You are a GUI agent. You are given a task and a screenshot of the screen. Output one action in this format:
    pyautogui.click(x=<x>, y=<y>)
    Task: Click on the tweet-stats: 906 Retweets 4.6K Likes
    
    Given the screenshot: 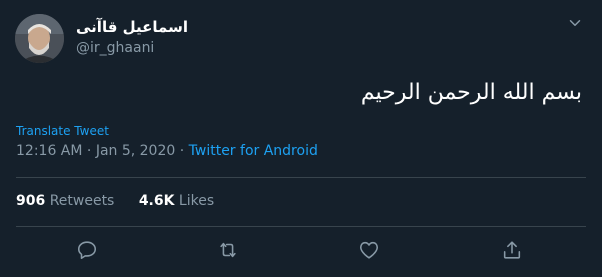 What is the action you would take?
    pyautogui.click(x=115, y=201)
    